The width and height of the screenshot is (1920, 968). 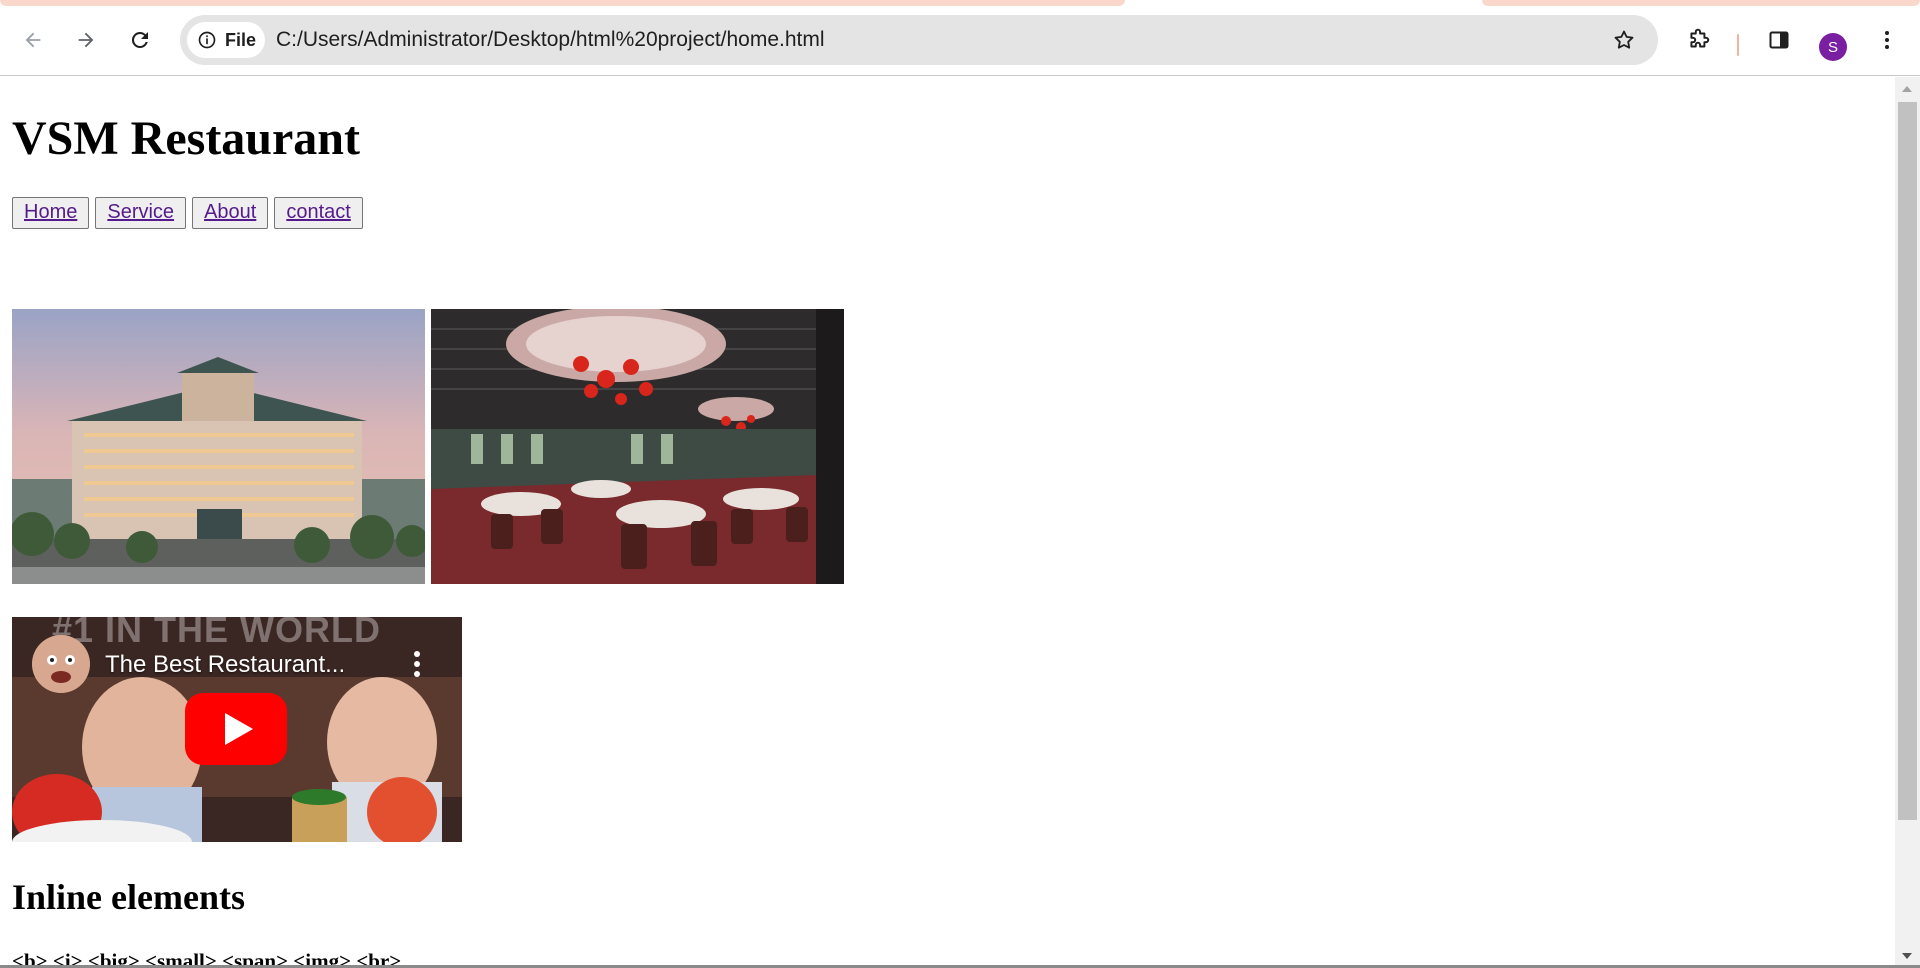 I want to click on reload-button, so click(x=140, y=40).